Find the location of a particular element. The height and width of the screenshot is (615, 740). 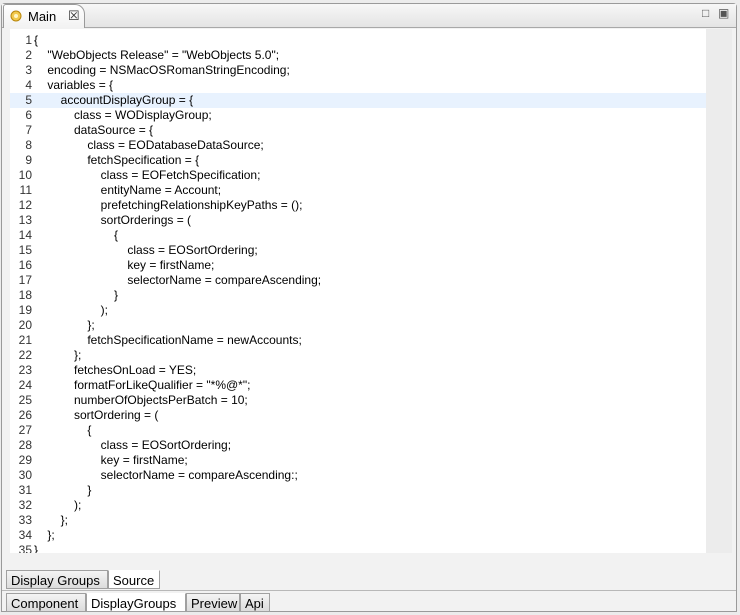

code-line: 26 sortOrdering = ( is located at coordinates (358, 415).